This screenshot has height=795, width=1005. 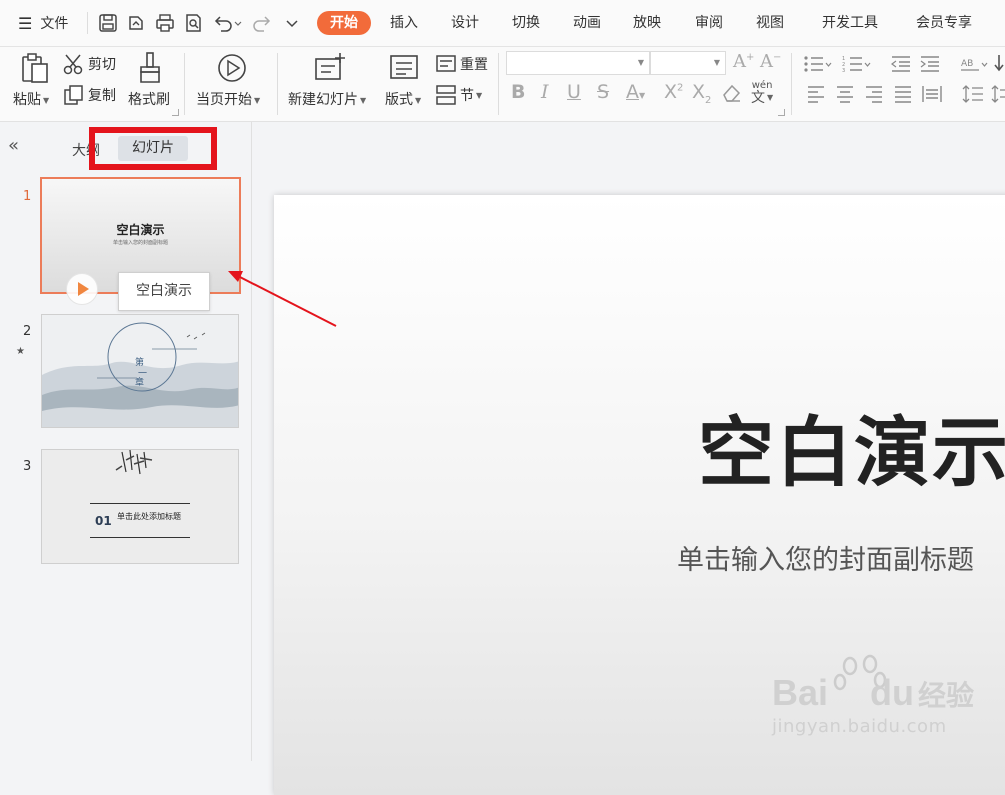 I want to click on print-preview-icon, so click(x=194, y=23).